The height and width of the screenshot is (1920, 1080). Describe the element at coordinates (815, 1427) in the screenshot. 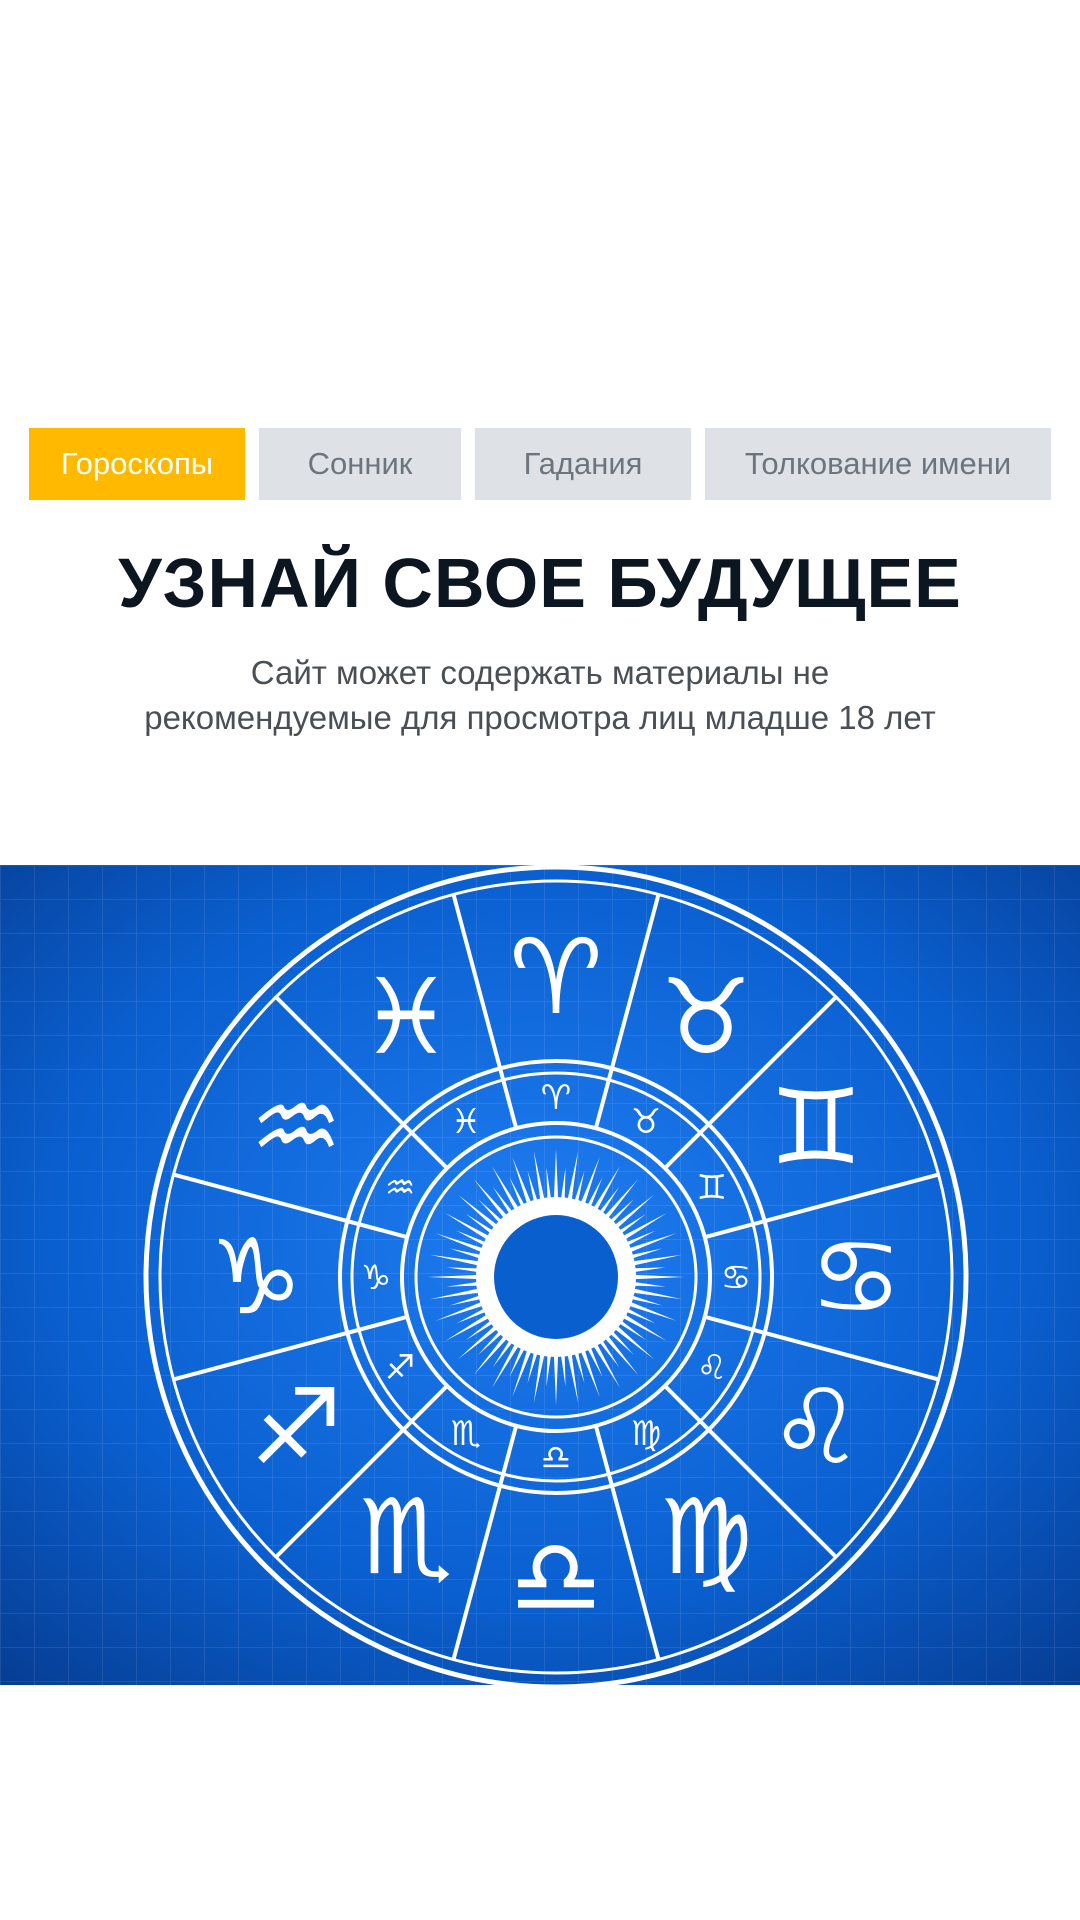

I see `zodiac-figure: ♌` at that location.